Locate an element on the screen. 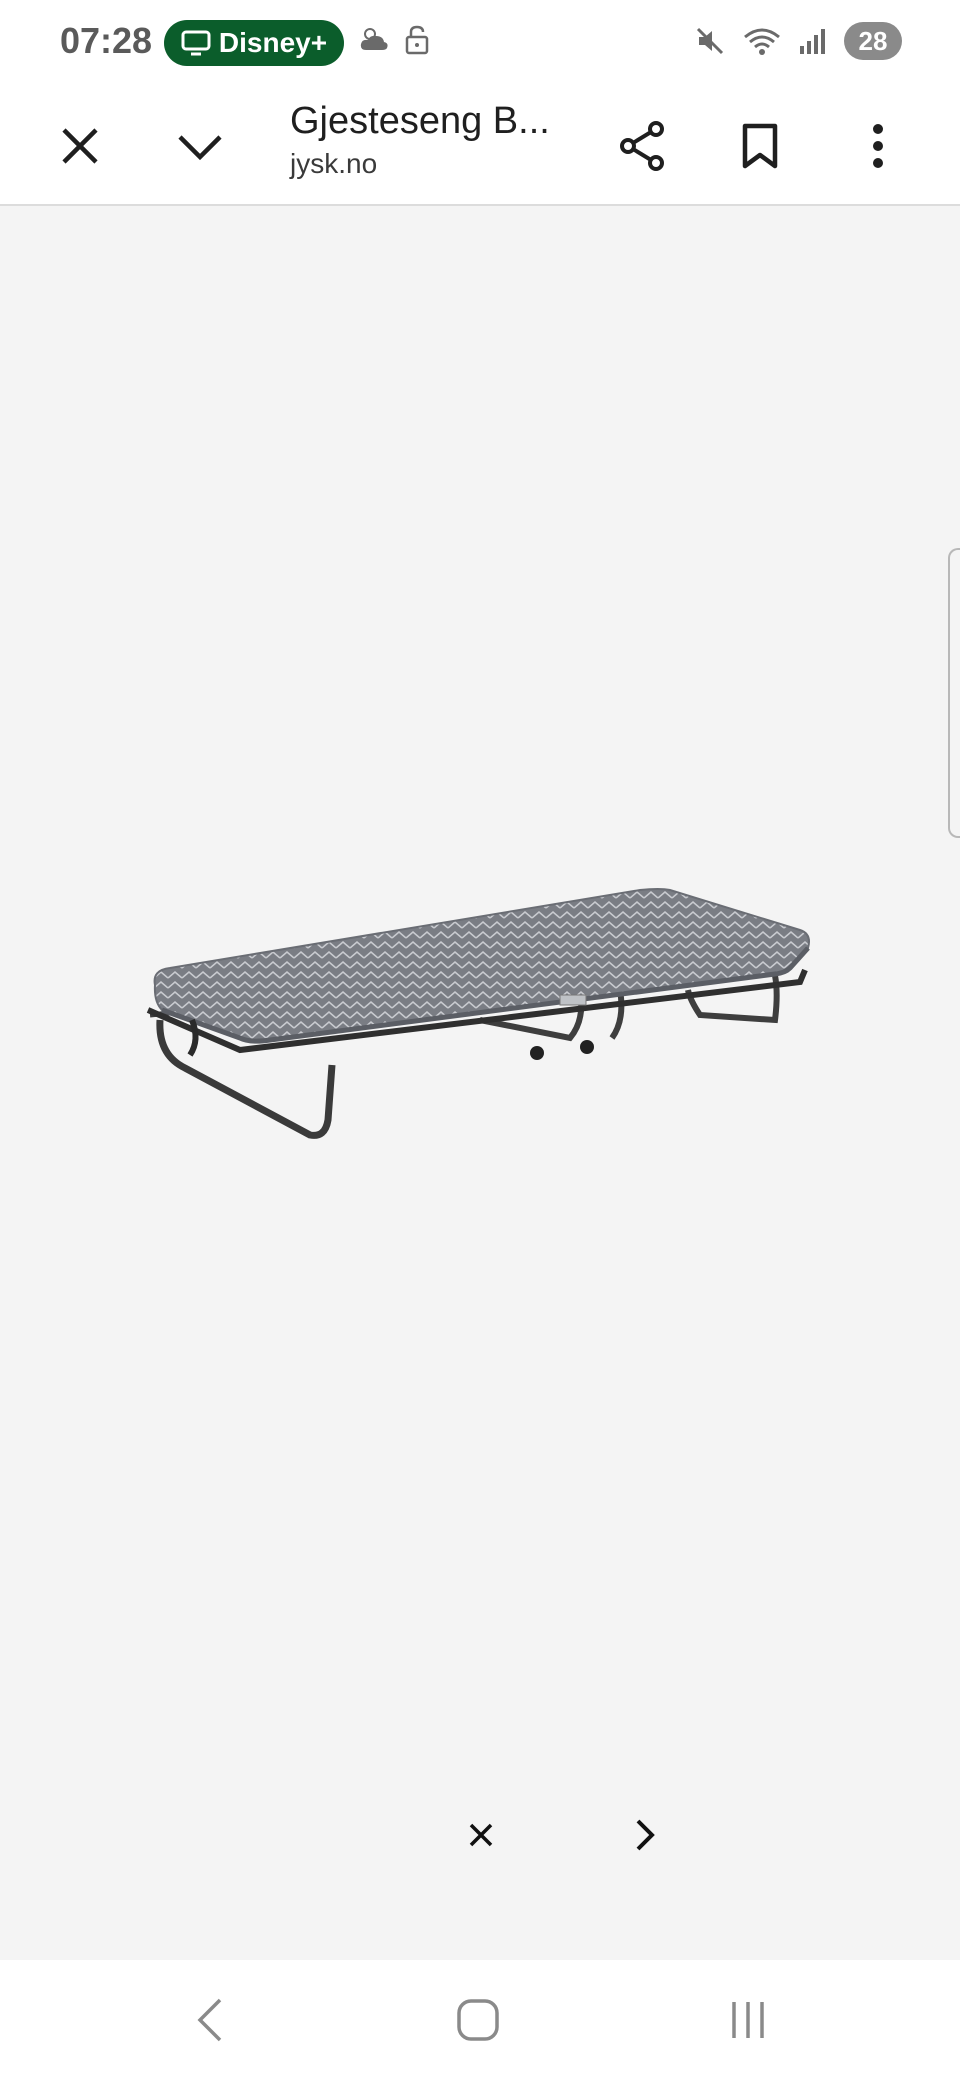 This screenshot has width=960, height=2080. nav-home-button is located at coordinates (478, 2020).